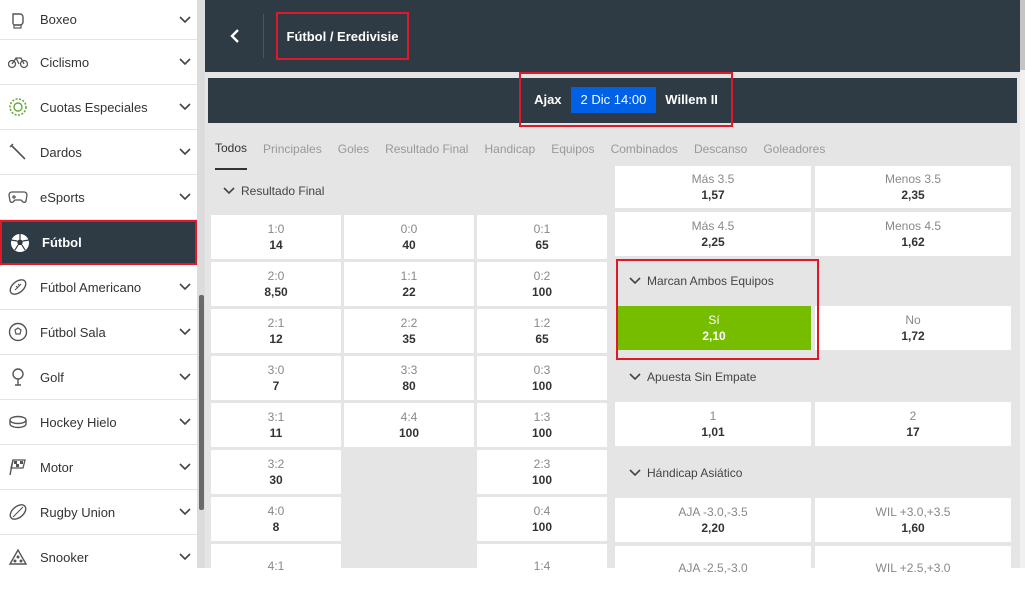 The width and height of the screenshot is (1025, 590). What do you see at coordinates (98, 467) in the screenshot?
I see `sidebar-item-motor: Motor` at bounding box center [98, 467].